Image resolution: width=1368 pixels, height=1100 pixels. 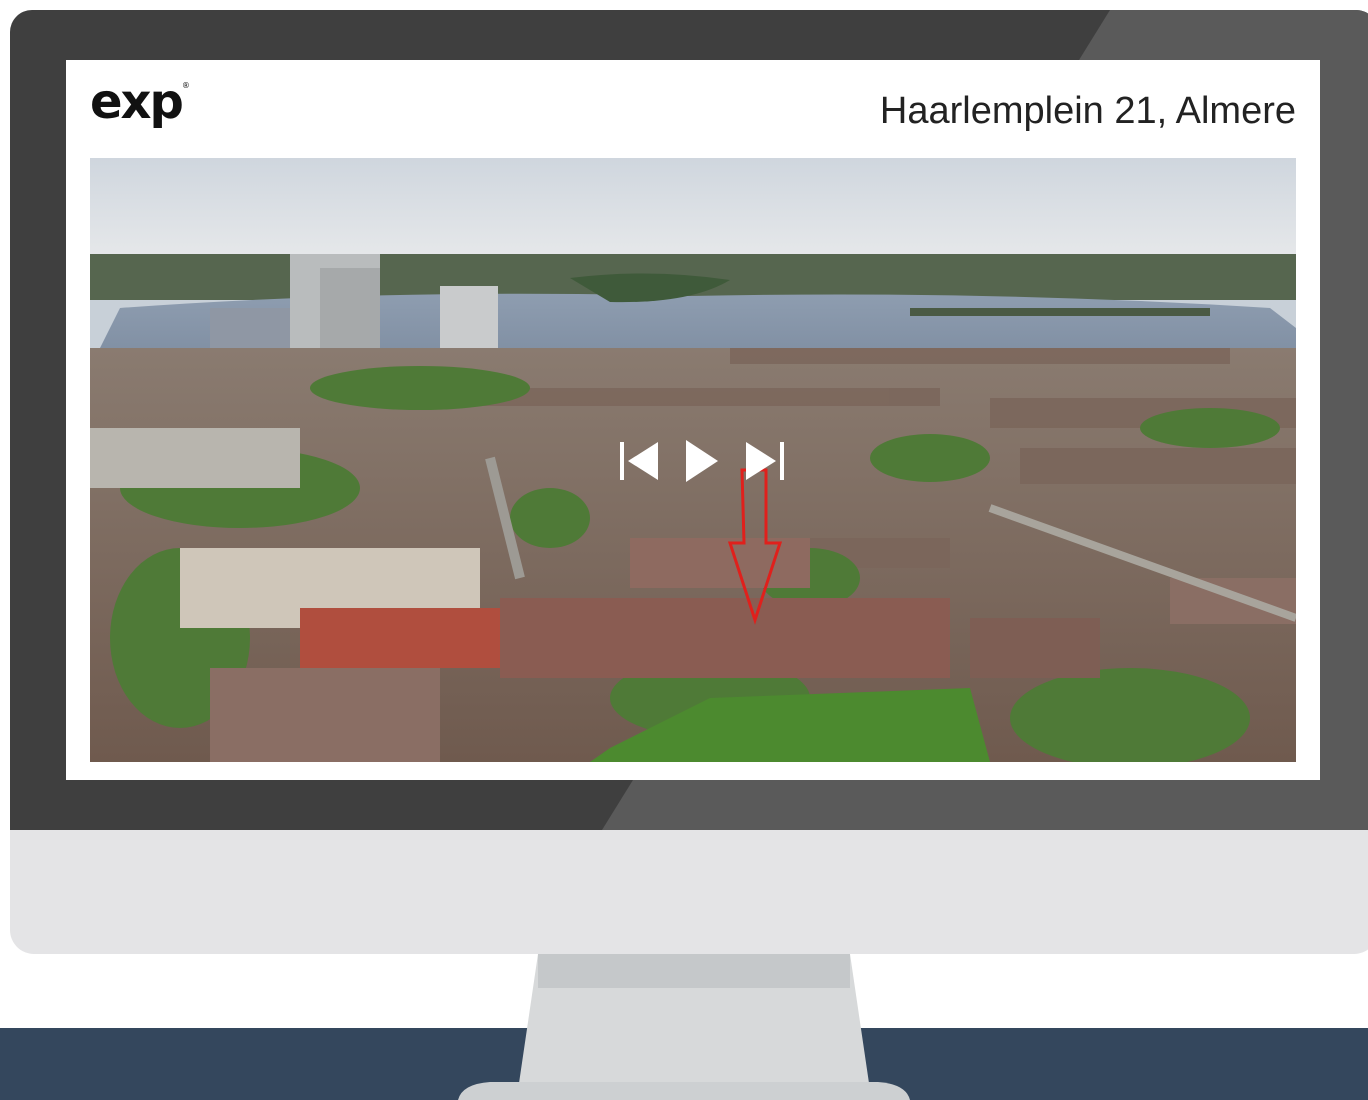 What do you see at coordinates (640, 461) in the screenshot?
I see `previous-icon` at bounding box center [640, 461].